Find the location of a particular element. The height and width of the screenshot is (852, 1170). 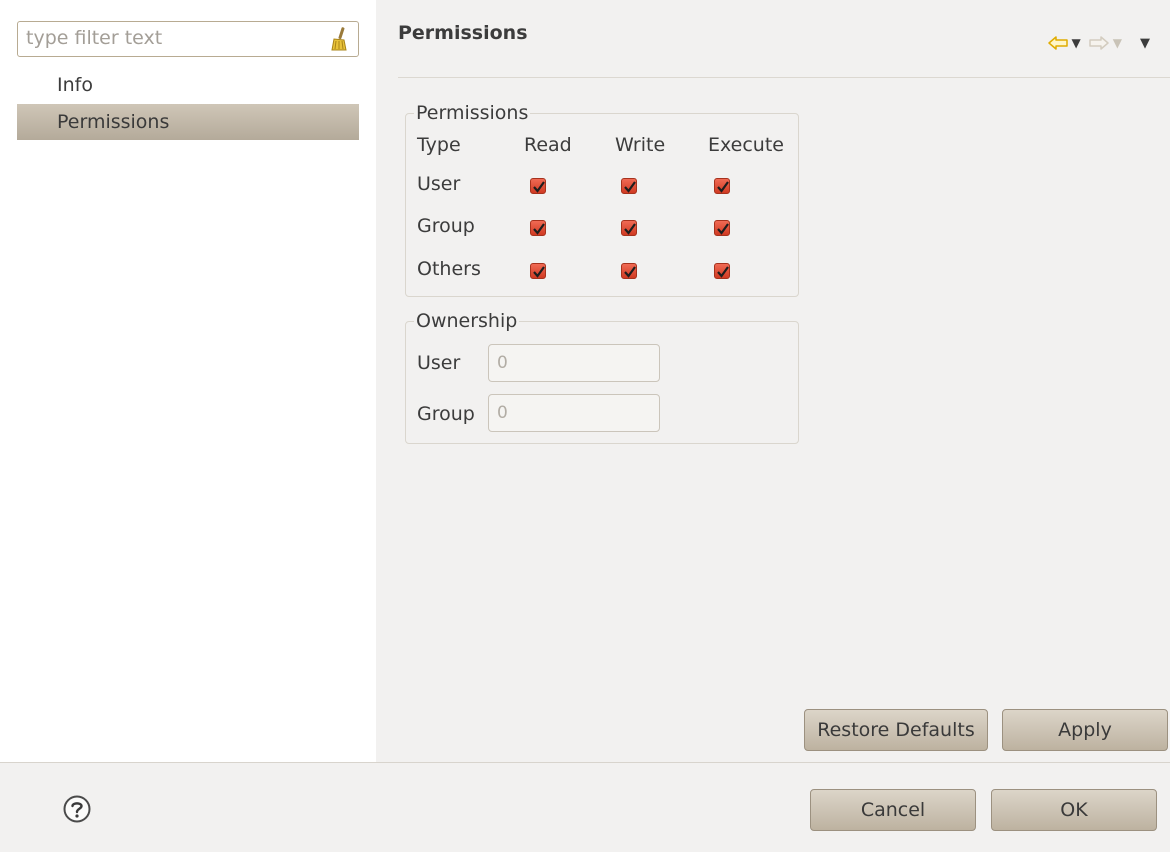

user-write-checkbox is located at coordinates (629, 186).